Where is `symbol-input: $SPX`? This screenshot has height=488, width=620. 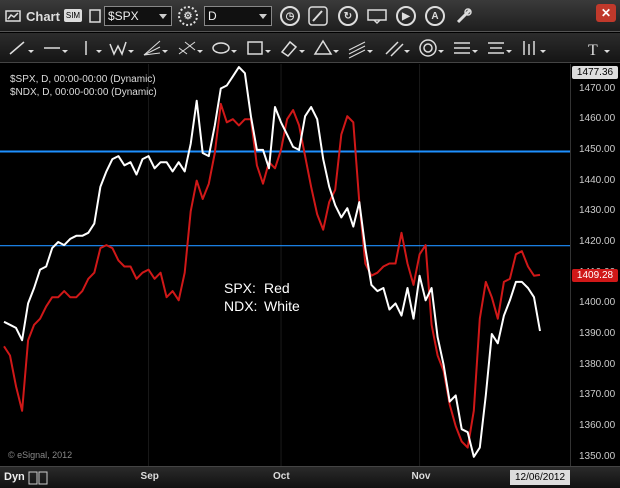
symbol-input: $SPX is located at coordinates (138, 16).